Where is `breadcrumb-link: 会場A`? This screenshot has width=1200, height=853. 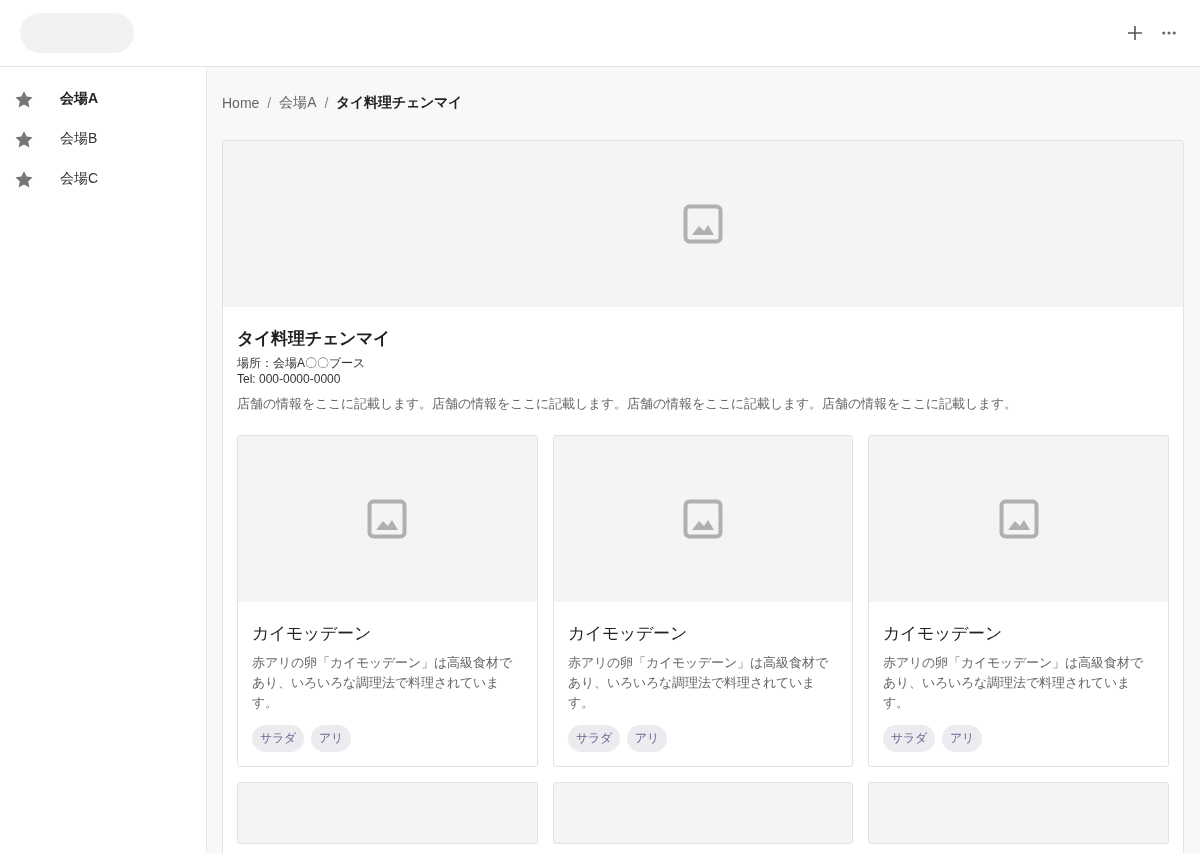
breadcrumb-link: 会場A is located at coordinates (298, 103).